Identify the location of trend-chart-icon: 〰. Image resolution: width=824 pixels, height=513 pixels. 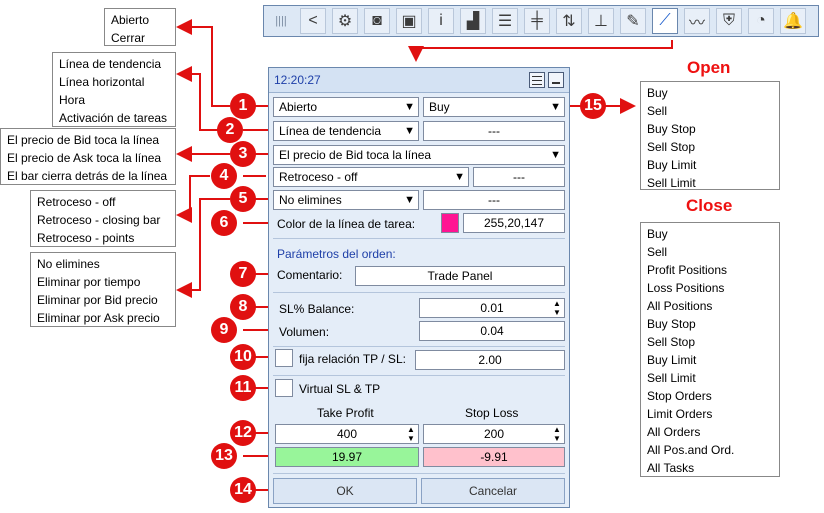
(697, 21).